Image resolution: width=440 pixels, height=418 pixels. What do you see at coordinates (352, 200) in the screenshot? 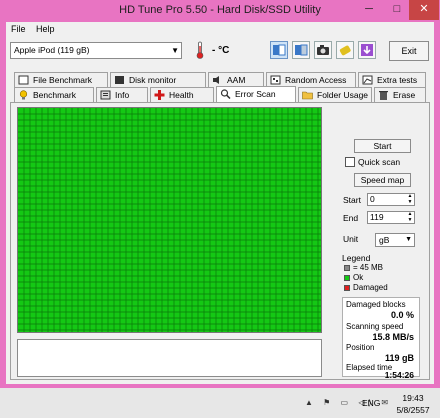
I see `start-field-label: Start` at bounding box center [352, 200].